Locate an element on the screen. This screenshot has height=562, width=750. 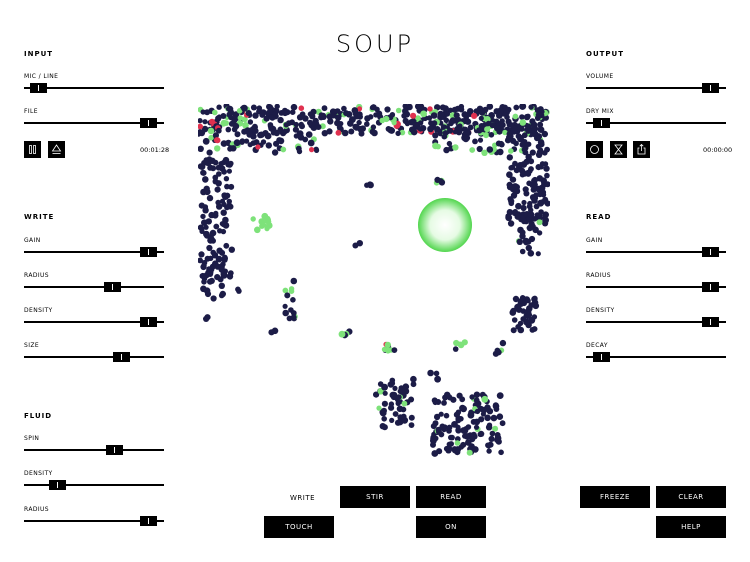
touch-button: TOUCH is located at coordinates (299, 527).